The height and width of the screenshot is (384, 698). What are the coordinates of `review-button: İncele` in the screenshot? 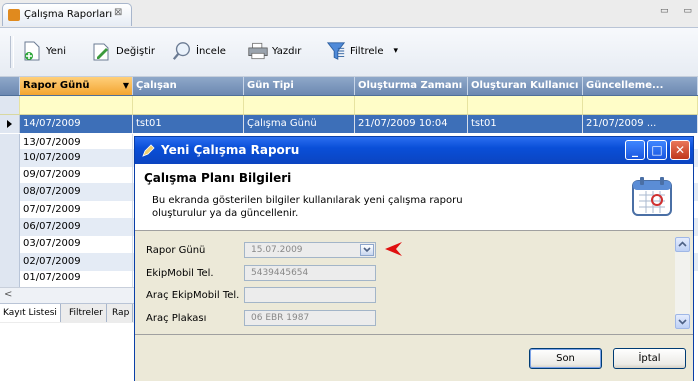 It's located at (199, 51).